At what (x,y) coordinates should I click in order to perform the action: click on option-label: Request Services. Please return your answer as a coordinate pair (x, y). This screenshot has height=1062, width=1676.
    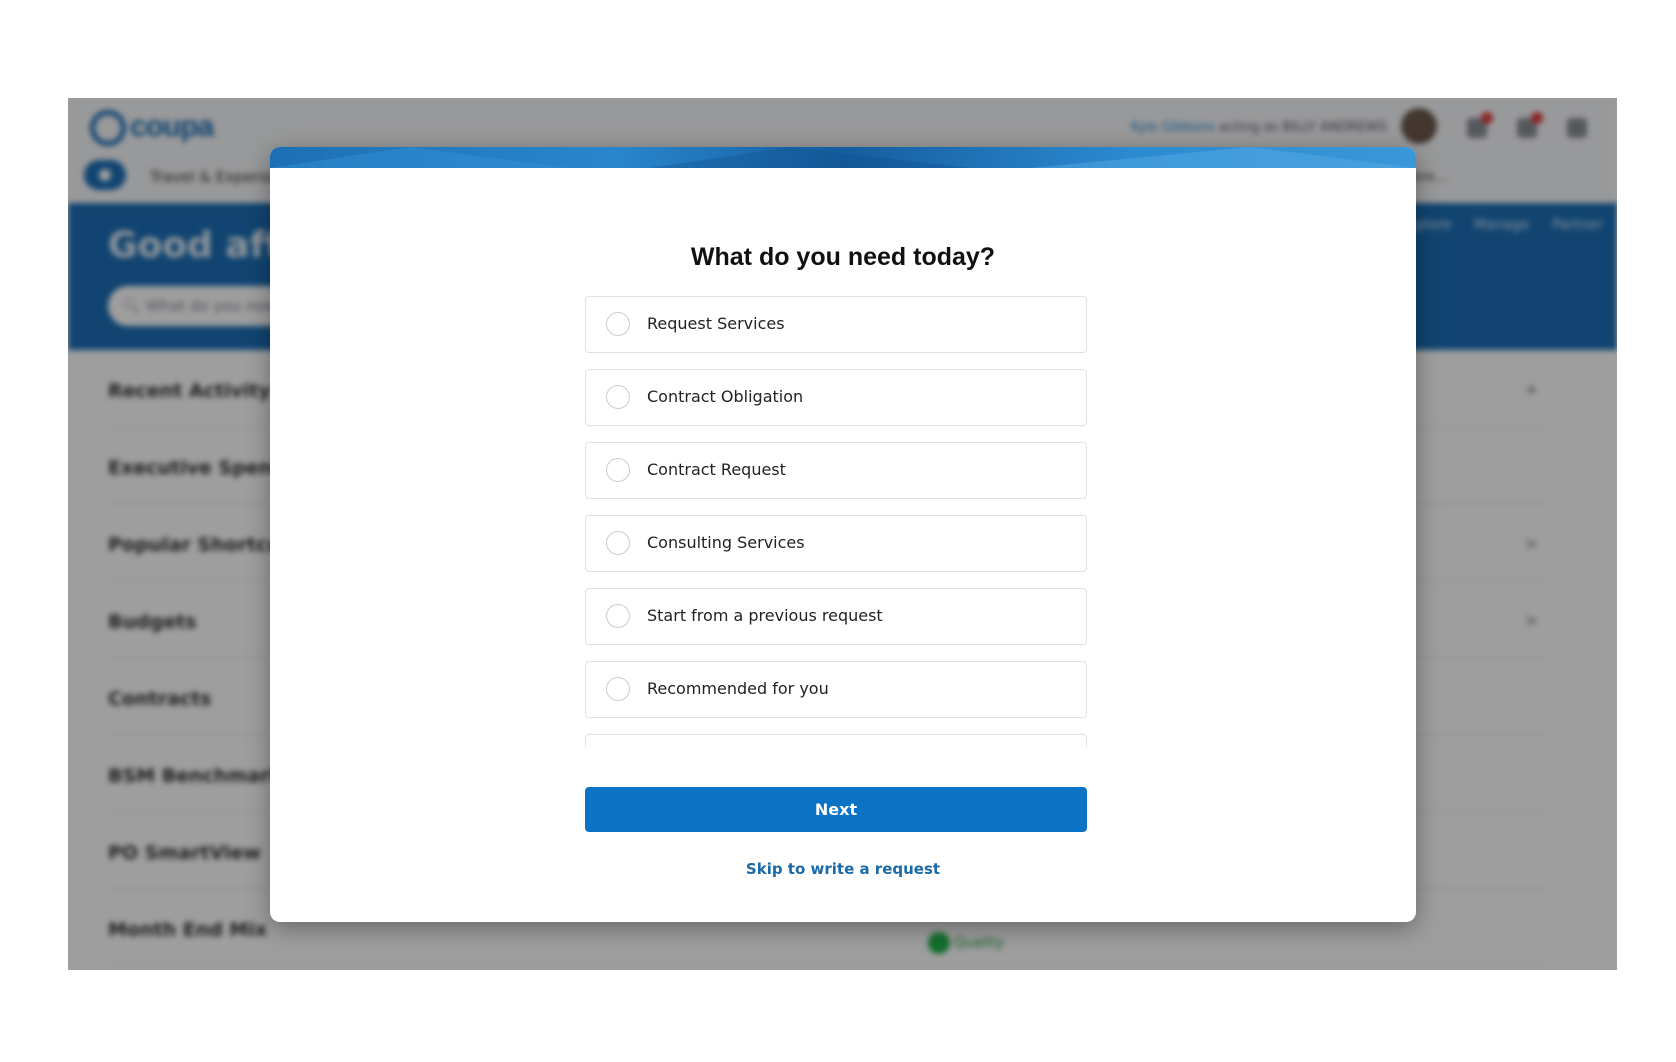
    Looking at the image, I should click on (716, 323).